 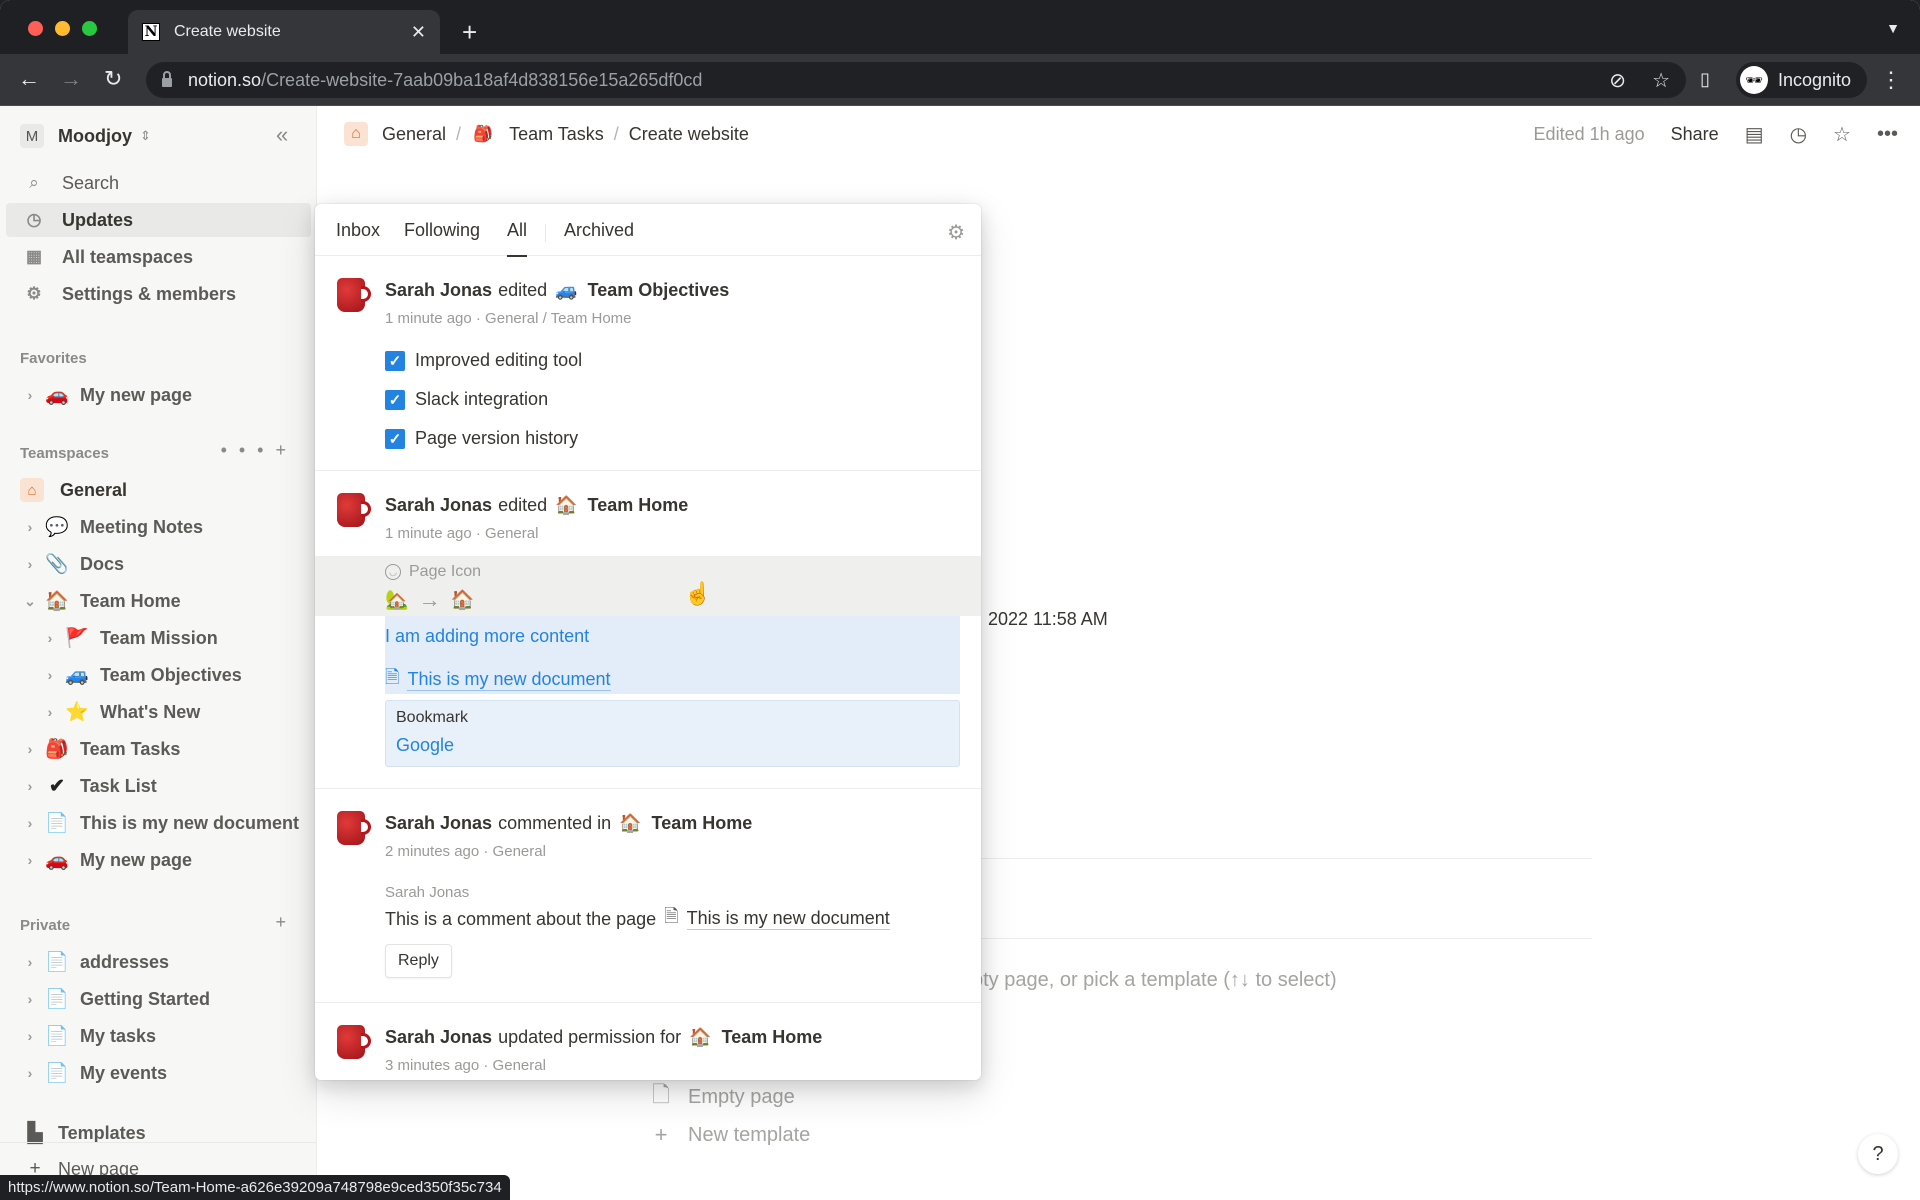 I want to click on browser-menu-icon: ⋮, so click(x=1891, y=80).